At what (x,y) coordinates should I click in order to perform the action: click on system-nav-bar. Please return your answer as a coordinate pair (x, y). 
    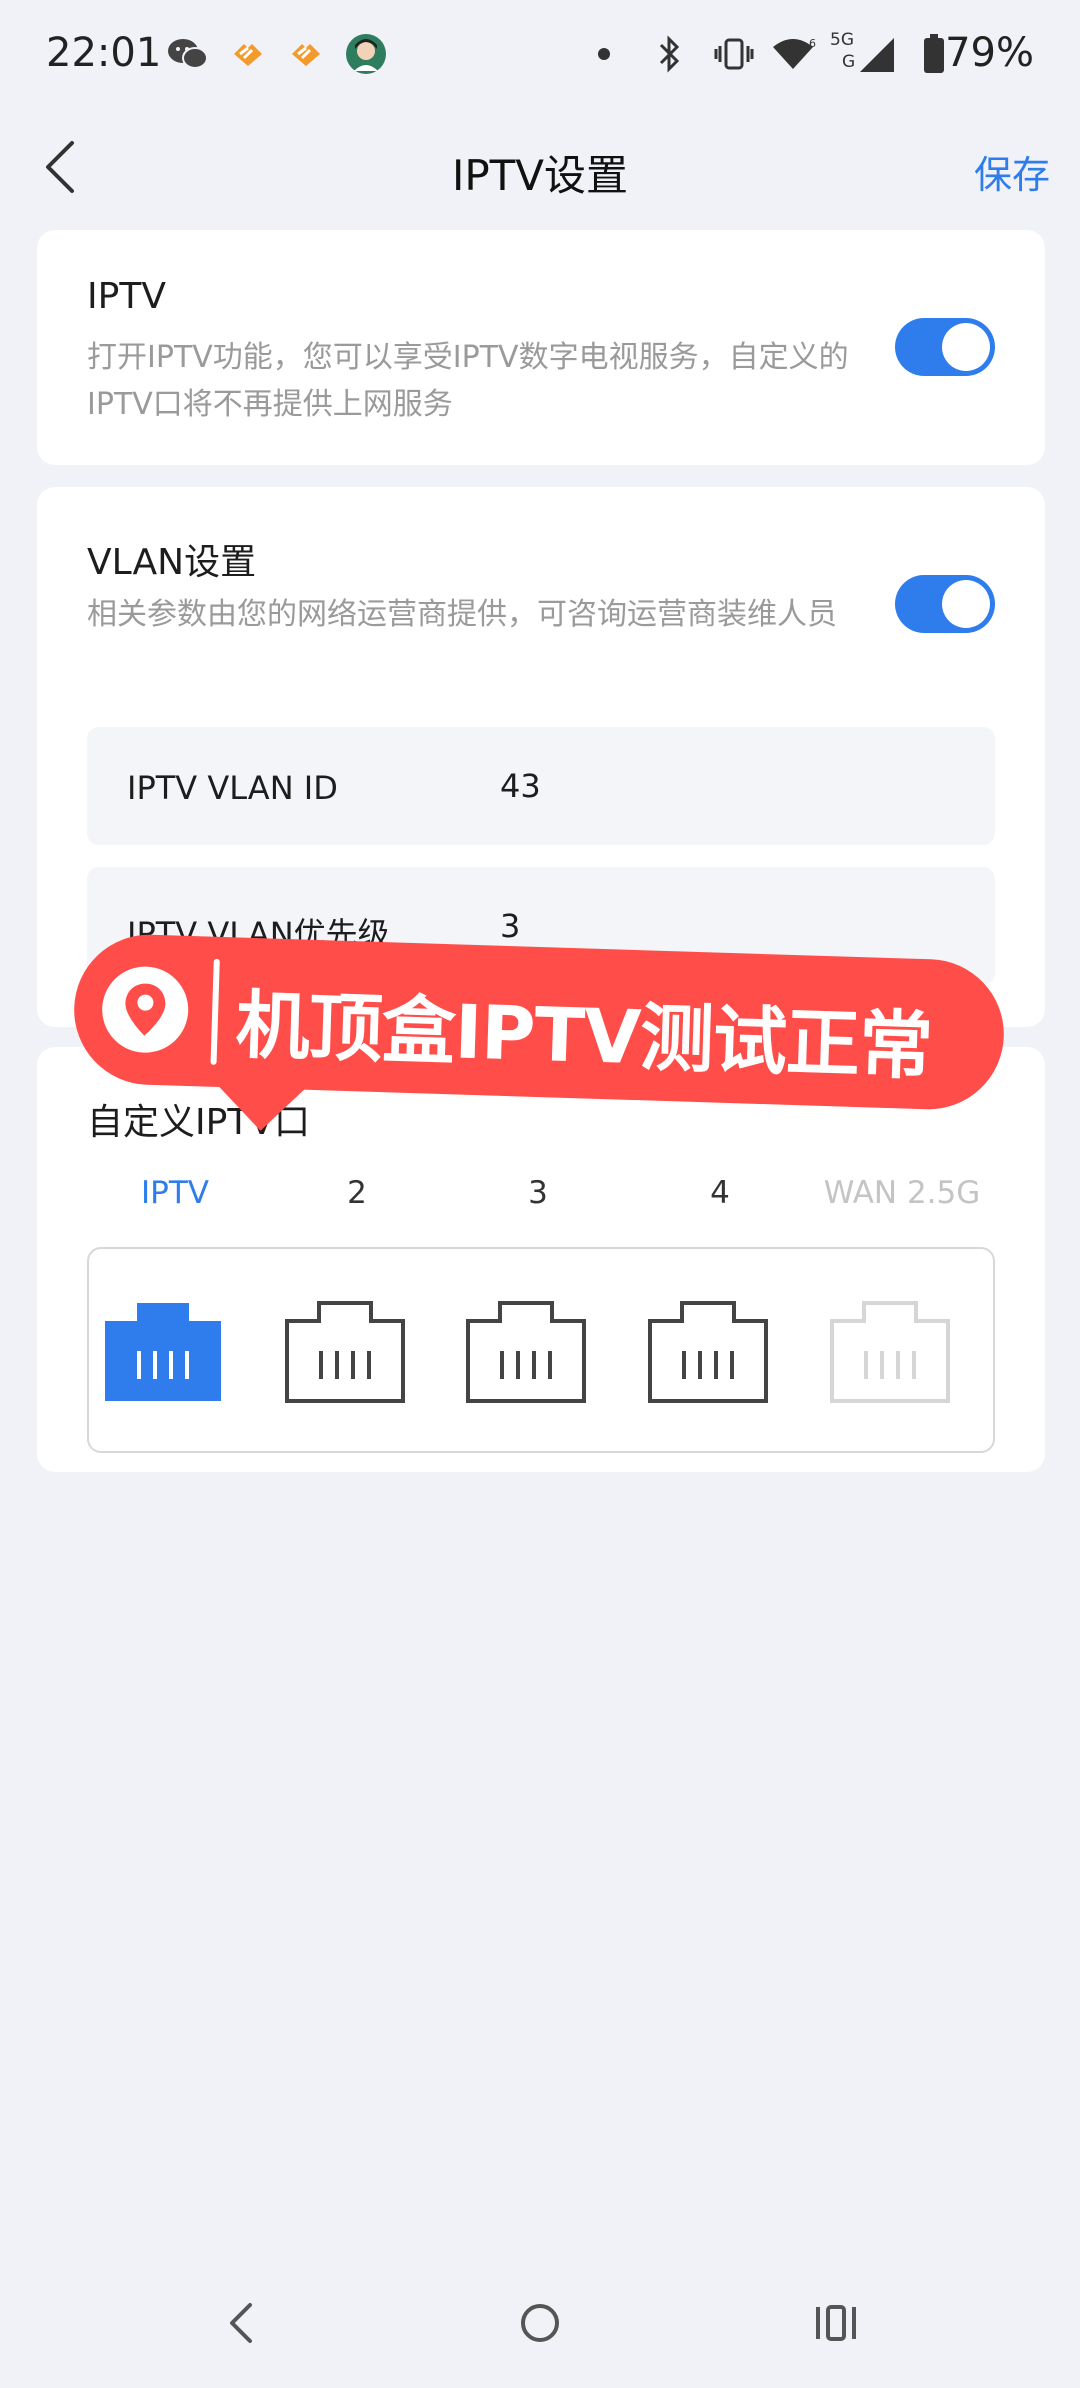
    Looking at the image, I should click on (540, 2323).